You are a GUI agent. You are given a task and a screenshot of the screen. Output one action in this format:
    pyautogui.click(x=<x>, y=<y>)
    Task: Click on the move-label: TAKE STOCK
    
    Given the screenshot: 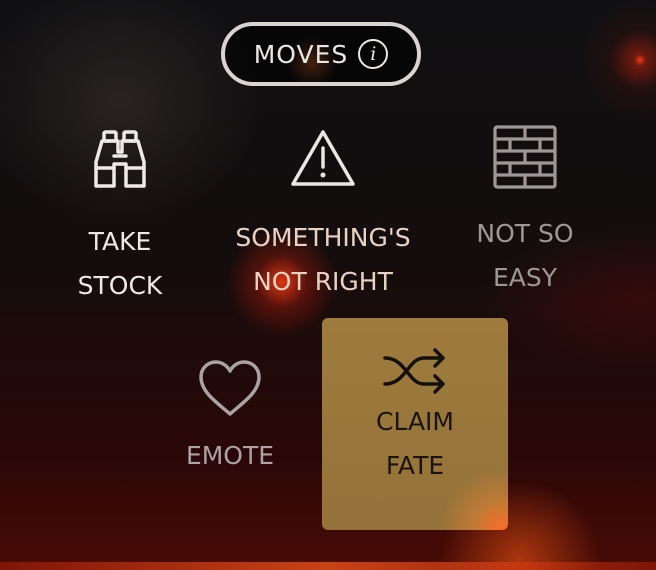 What is the action you would take?
    pyautogui.click(x=120, y=263)
    